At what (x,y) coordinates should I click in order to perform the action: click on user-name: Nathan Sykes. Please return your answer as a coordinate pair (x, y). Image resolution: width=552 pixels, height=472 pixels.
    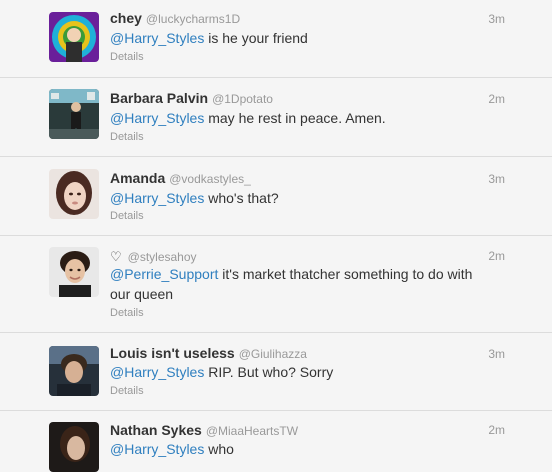
    Looking at the image, I should click on (156, 430).